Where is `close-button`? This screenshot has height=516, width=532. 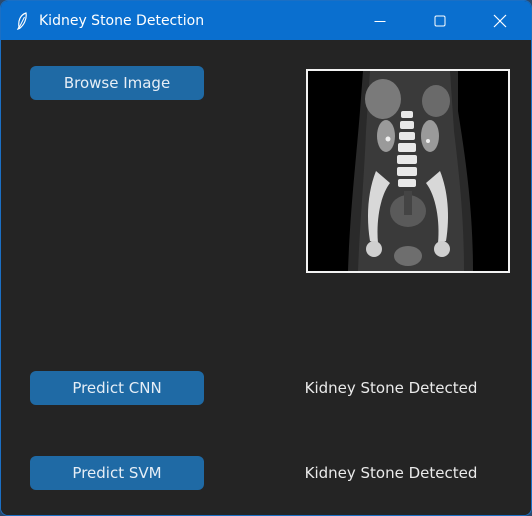 close-button is located at coordinates (500, 20).